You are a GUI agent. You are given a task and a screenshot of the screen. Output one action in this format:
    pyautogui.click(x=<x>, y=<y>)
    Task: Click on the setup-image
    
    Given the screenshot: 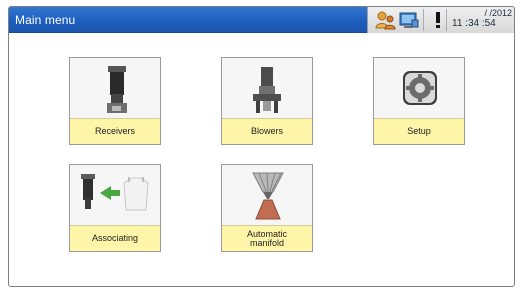 What is the action you would take?
    pyautogui.click(x=419, y=89)
    